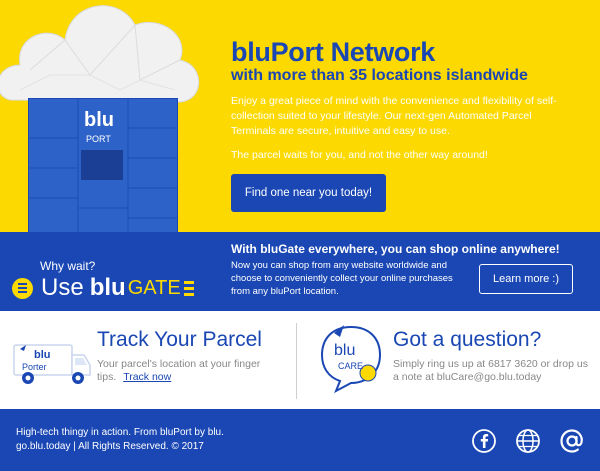 This screenshot has width=600, height=471. I want to click on gate-word: GATE, so click(154, 287).